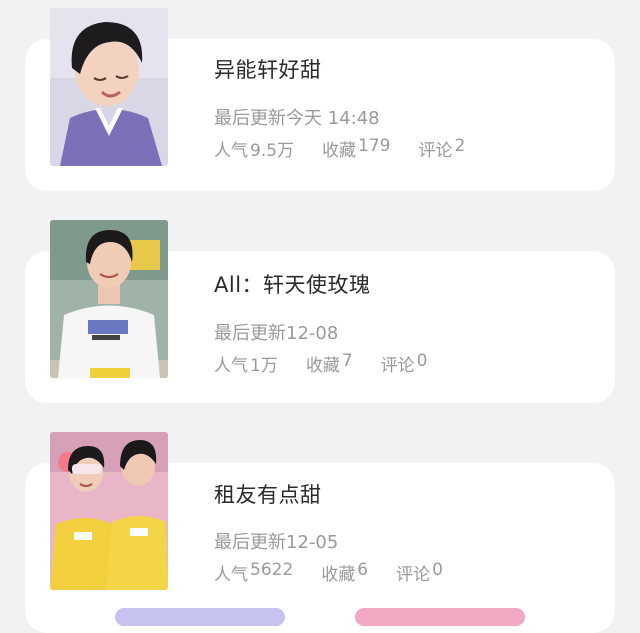 The image size is (640, 633). I want to click on story-stats-2: 人气 1万 收藏 7 评论 0, so click(320, 363).